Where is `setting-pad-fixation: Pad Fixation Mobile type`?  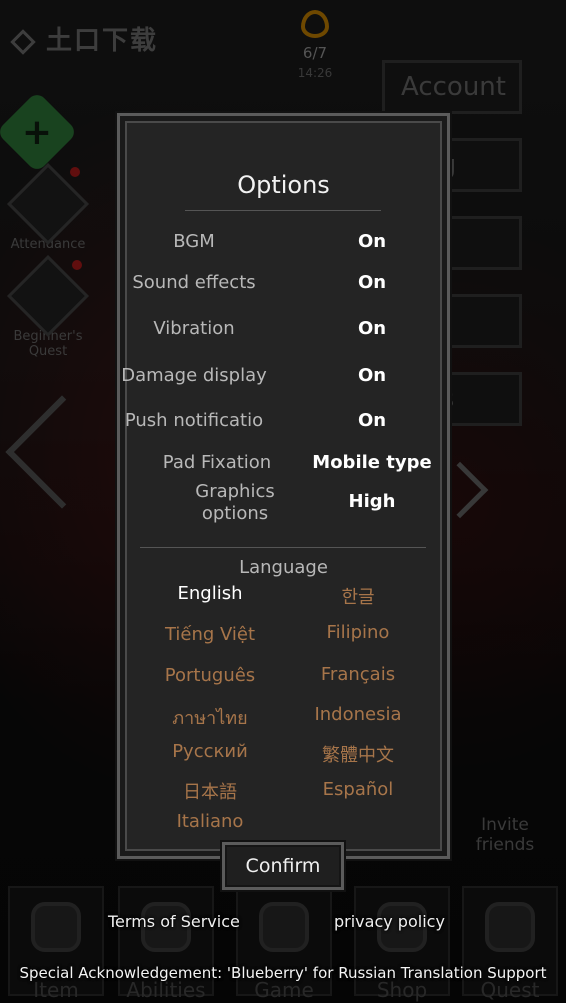
setting-pad-fixation: Pad Fixation Mobile type is located at coordinates (283, 465).